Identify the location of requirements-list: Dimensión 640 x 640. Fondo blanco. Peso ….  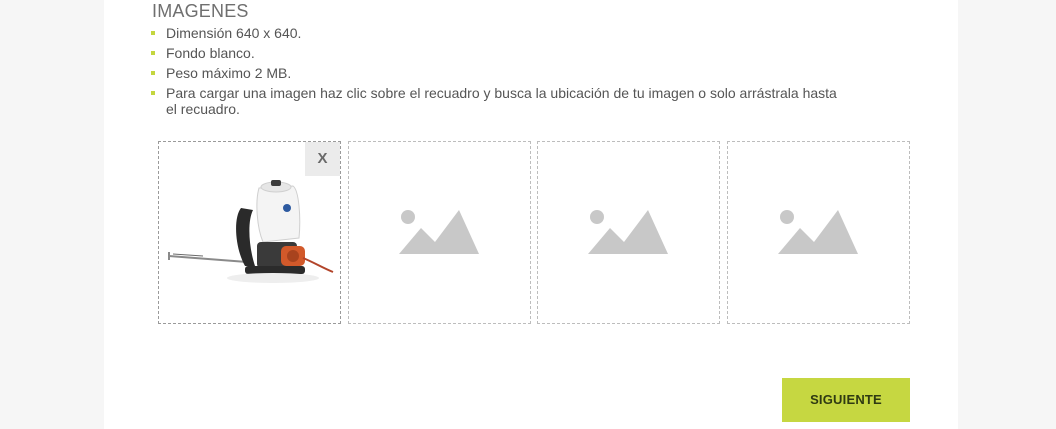
(500, 73).